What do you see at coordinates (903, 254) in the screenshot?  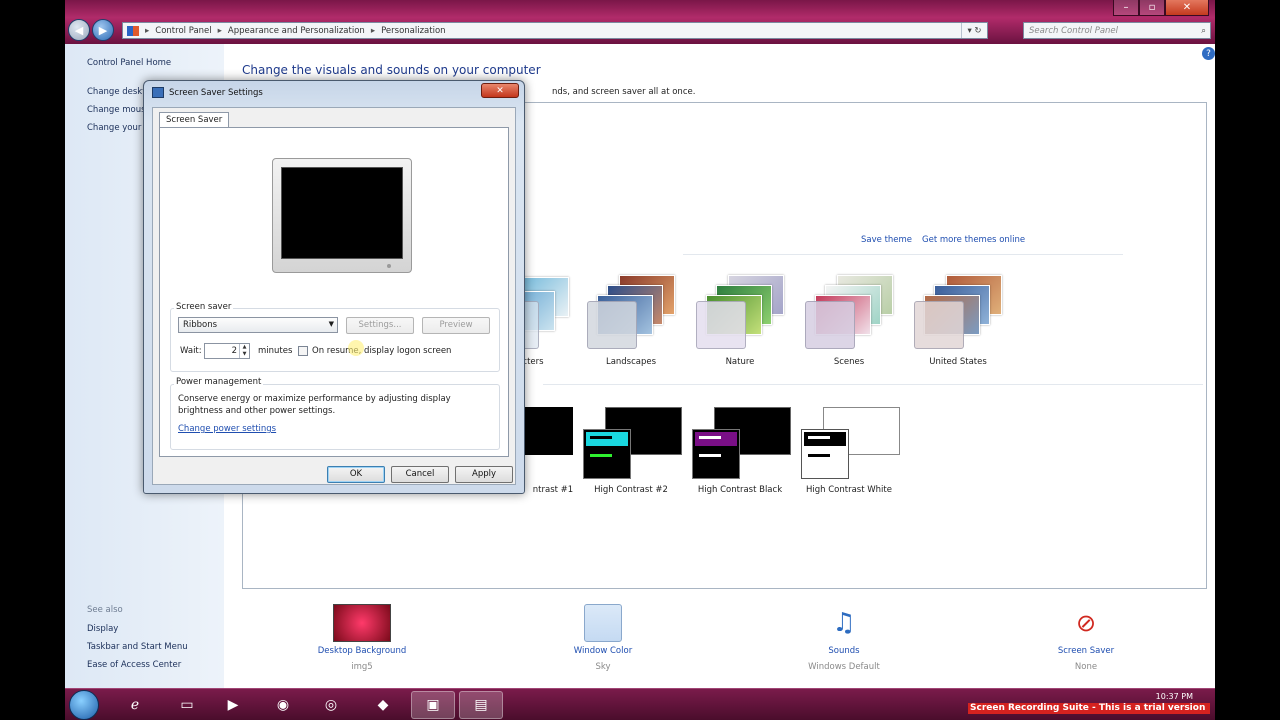 I see `divider` at bounding box center [903, 254].